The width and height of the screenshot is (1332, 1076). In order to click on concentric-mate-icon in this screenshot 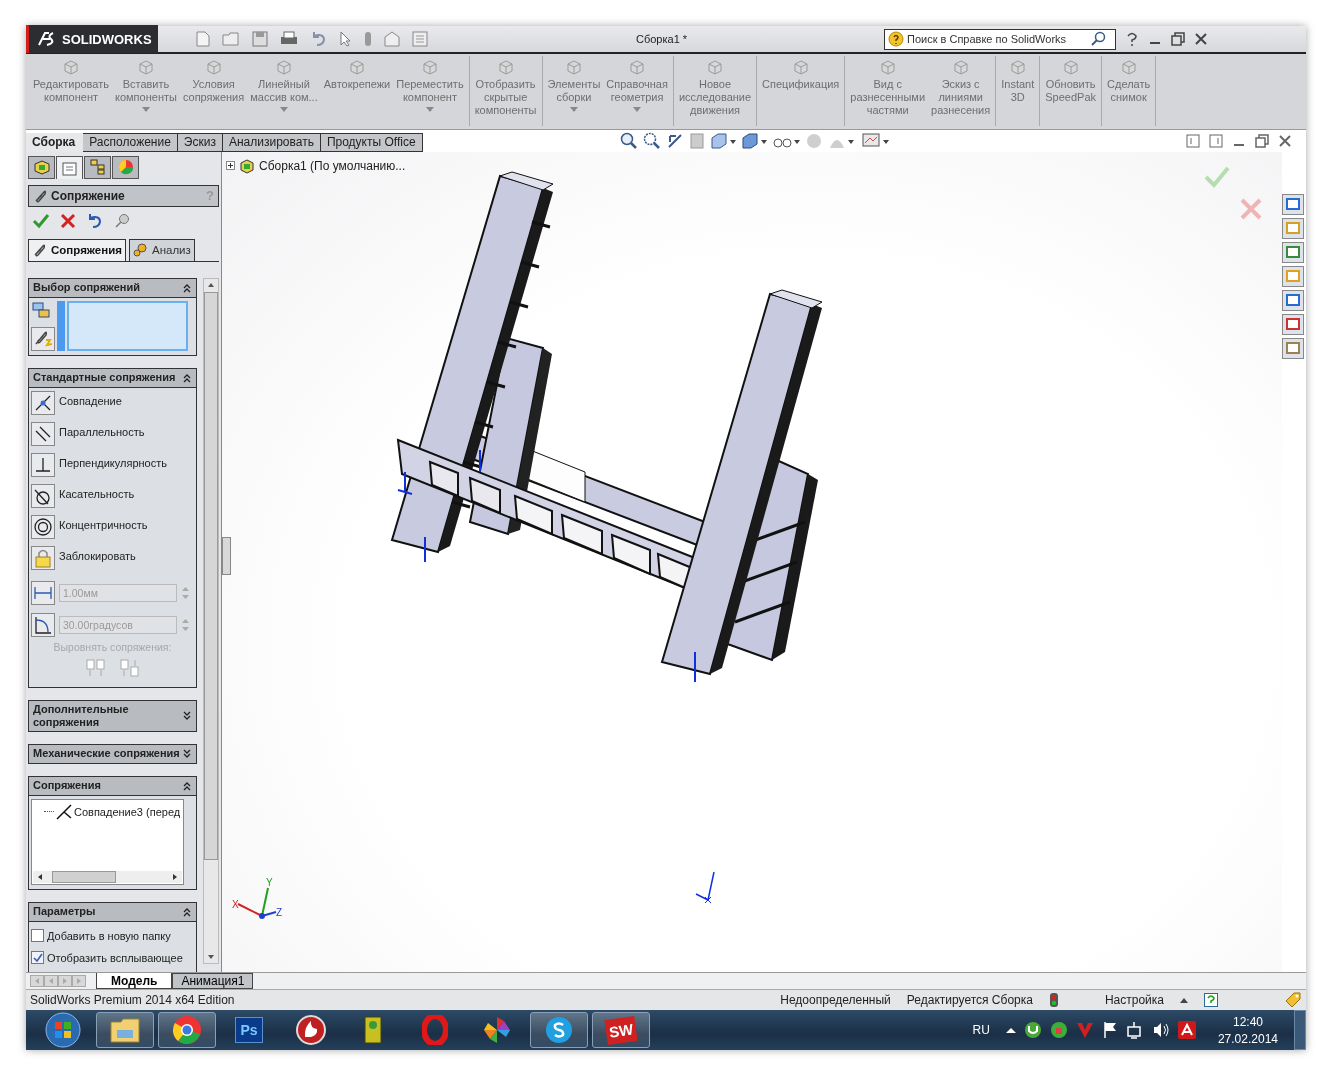, I will do `click(43, 526)`.